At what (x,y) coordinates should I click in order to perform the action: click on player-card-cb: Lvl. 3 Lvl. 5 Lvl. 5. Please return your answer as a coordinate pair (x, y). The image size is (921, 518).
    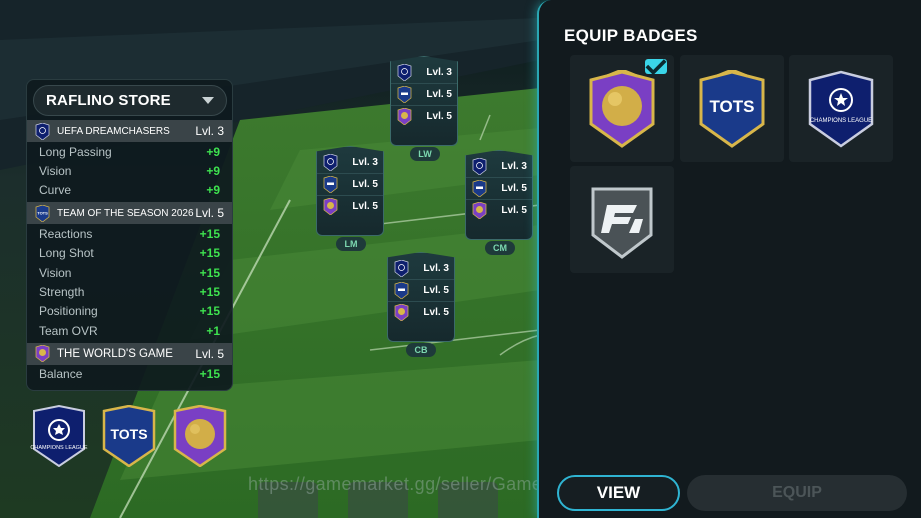
    Looking at the image, I should click on (421, 297).